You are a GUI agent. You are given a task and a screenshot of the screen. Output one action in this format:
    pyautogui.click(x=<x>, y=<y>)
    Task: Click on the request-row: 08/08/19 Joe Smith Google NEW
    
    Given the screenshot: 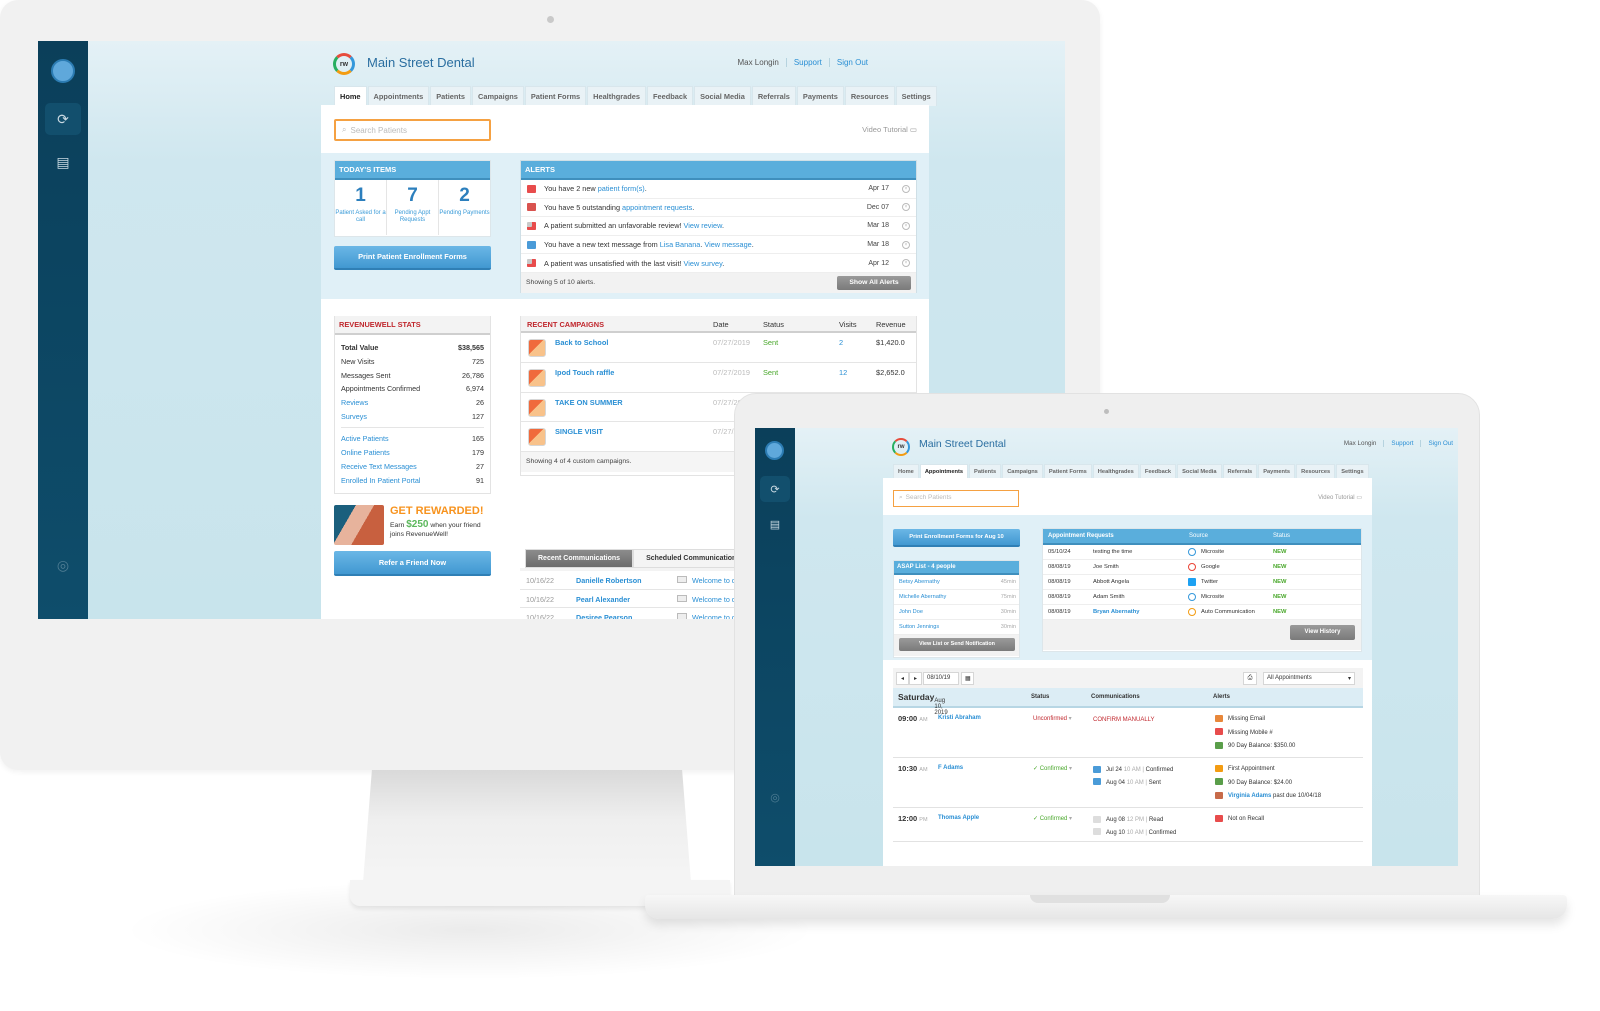 What is the action you would take?
    pyautogui.click(x=1202, y=567)
    